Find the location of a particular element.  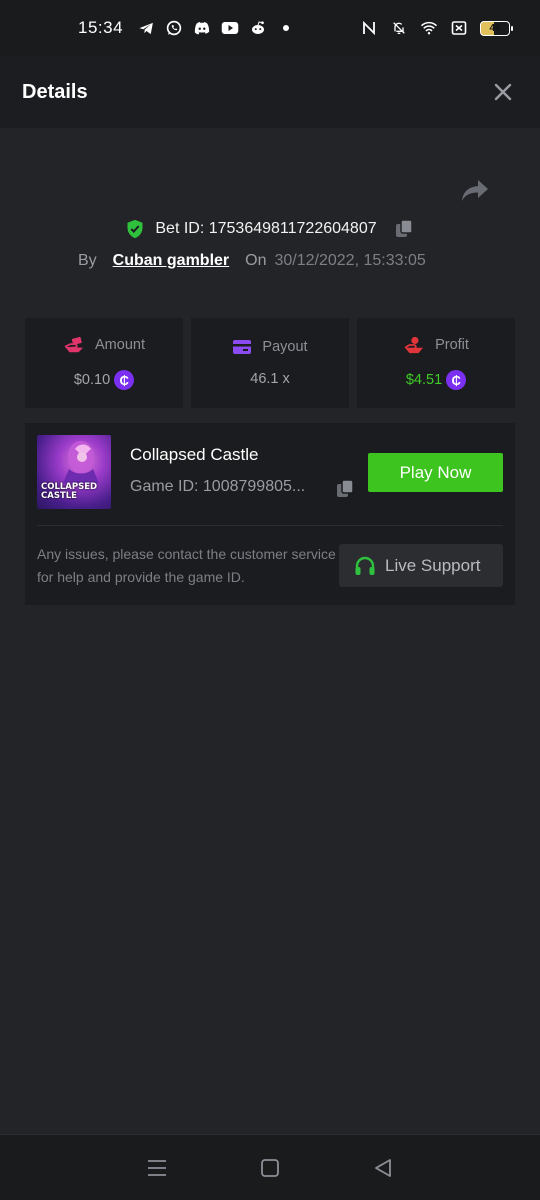

bet-meta: By Cuban gambler On 30/12/2022, 15:33:05 is located at coordinates (252, 261).